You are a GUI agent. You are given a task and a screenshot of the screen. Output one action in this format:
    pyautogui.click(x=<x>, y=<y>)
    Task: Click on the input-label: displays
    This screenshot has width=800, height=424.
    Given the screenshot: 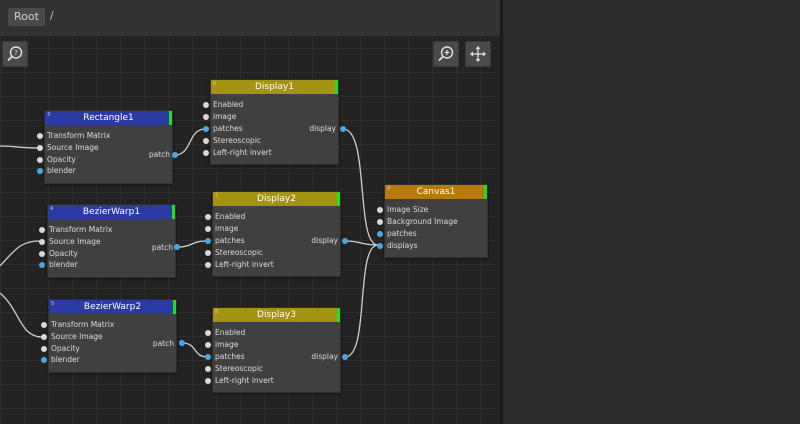 What is the action you would take?
    pyautogui.click(x=402, y=245)
    